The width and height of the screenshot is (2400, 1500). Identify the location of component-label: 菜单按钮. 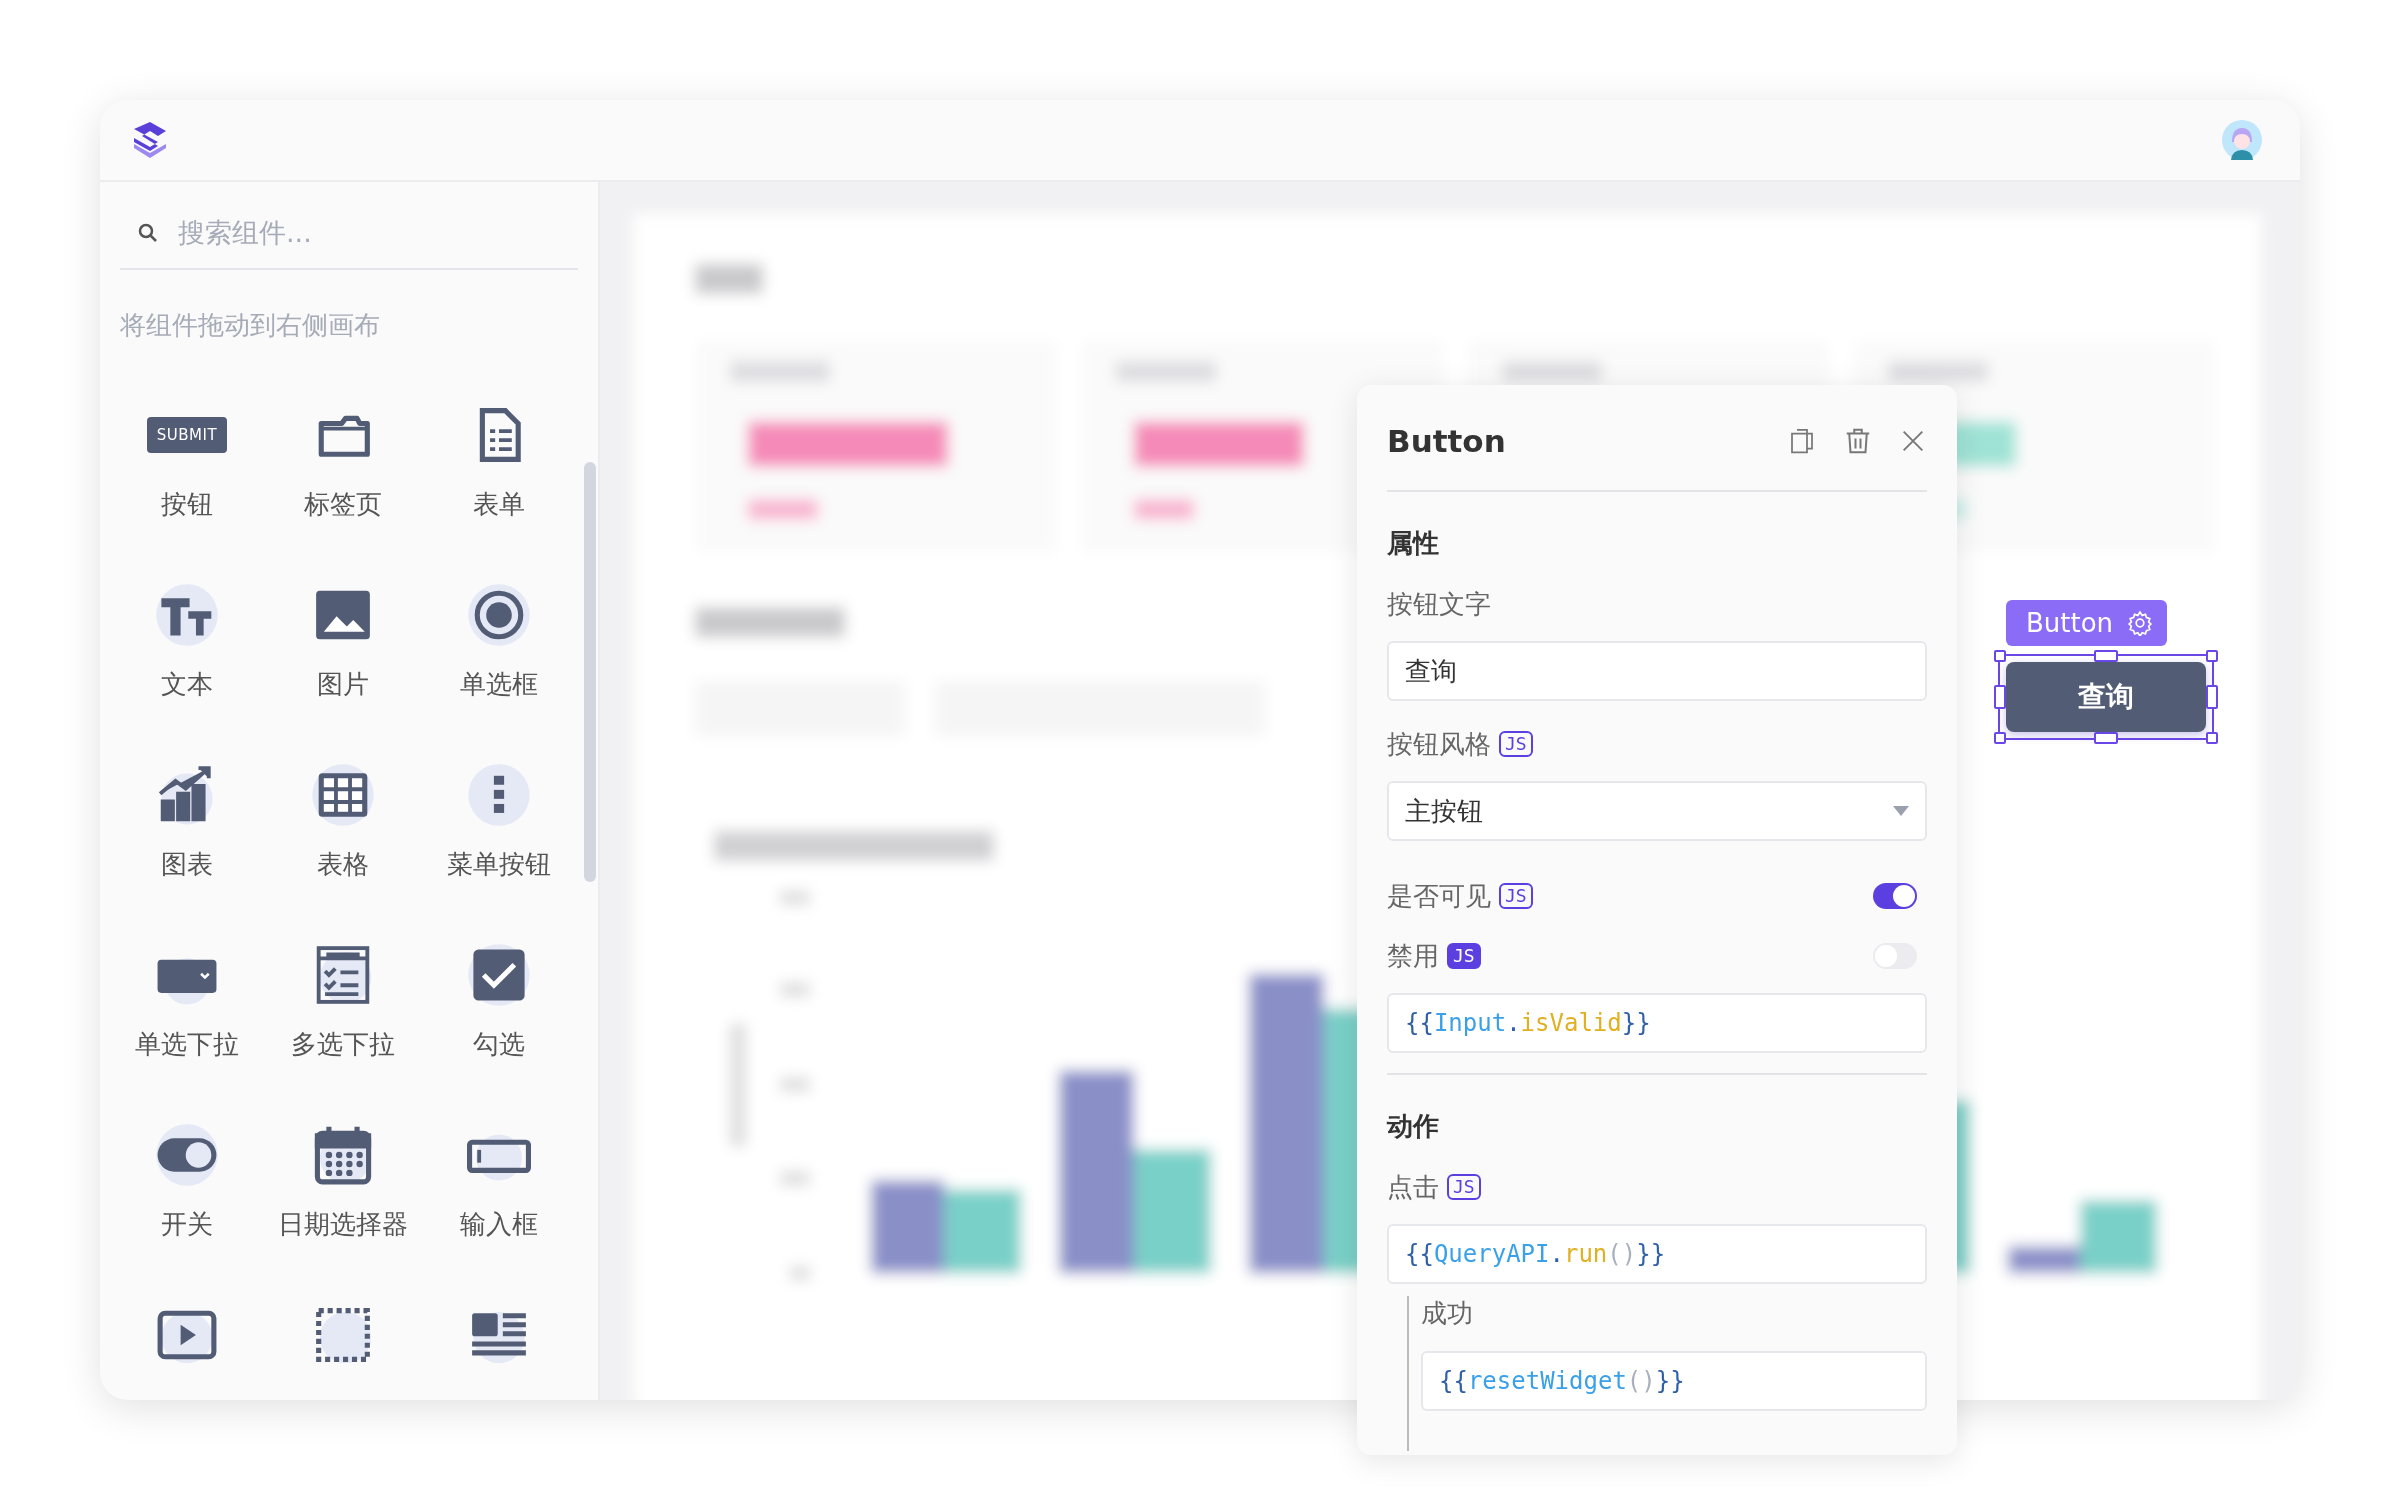
(499, 864).